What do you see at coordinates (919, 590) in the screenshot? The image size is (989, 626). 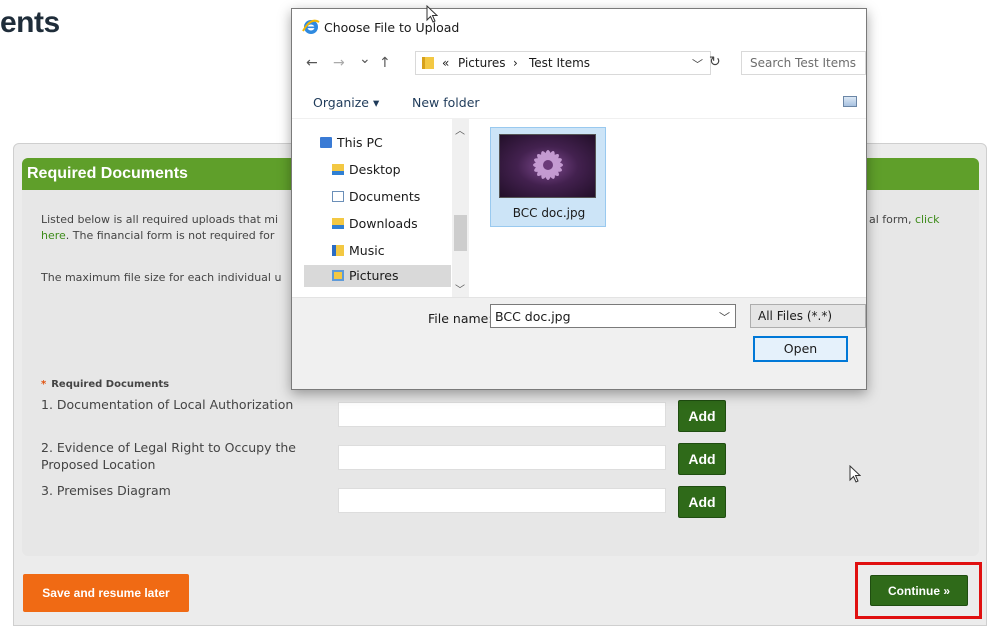 I see `continue-button: Continue »` at bounding box center [919, 590].